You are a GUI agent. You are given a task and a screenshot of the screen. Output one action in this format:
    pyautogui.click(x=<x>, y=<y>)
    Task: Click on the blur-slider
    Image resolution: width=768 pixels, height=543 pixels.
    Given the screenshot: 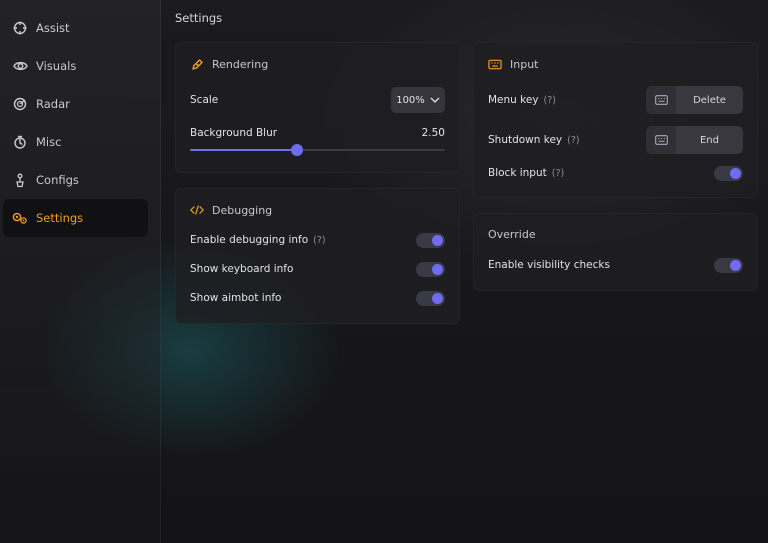 What is the action you would take?
    pyautogui.click(x=317, y=150)
    